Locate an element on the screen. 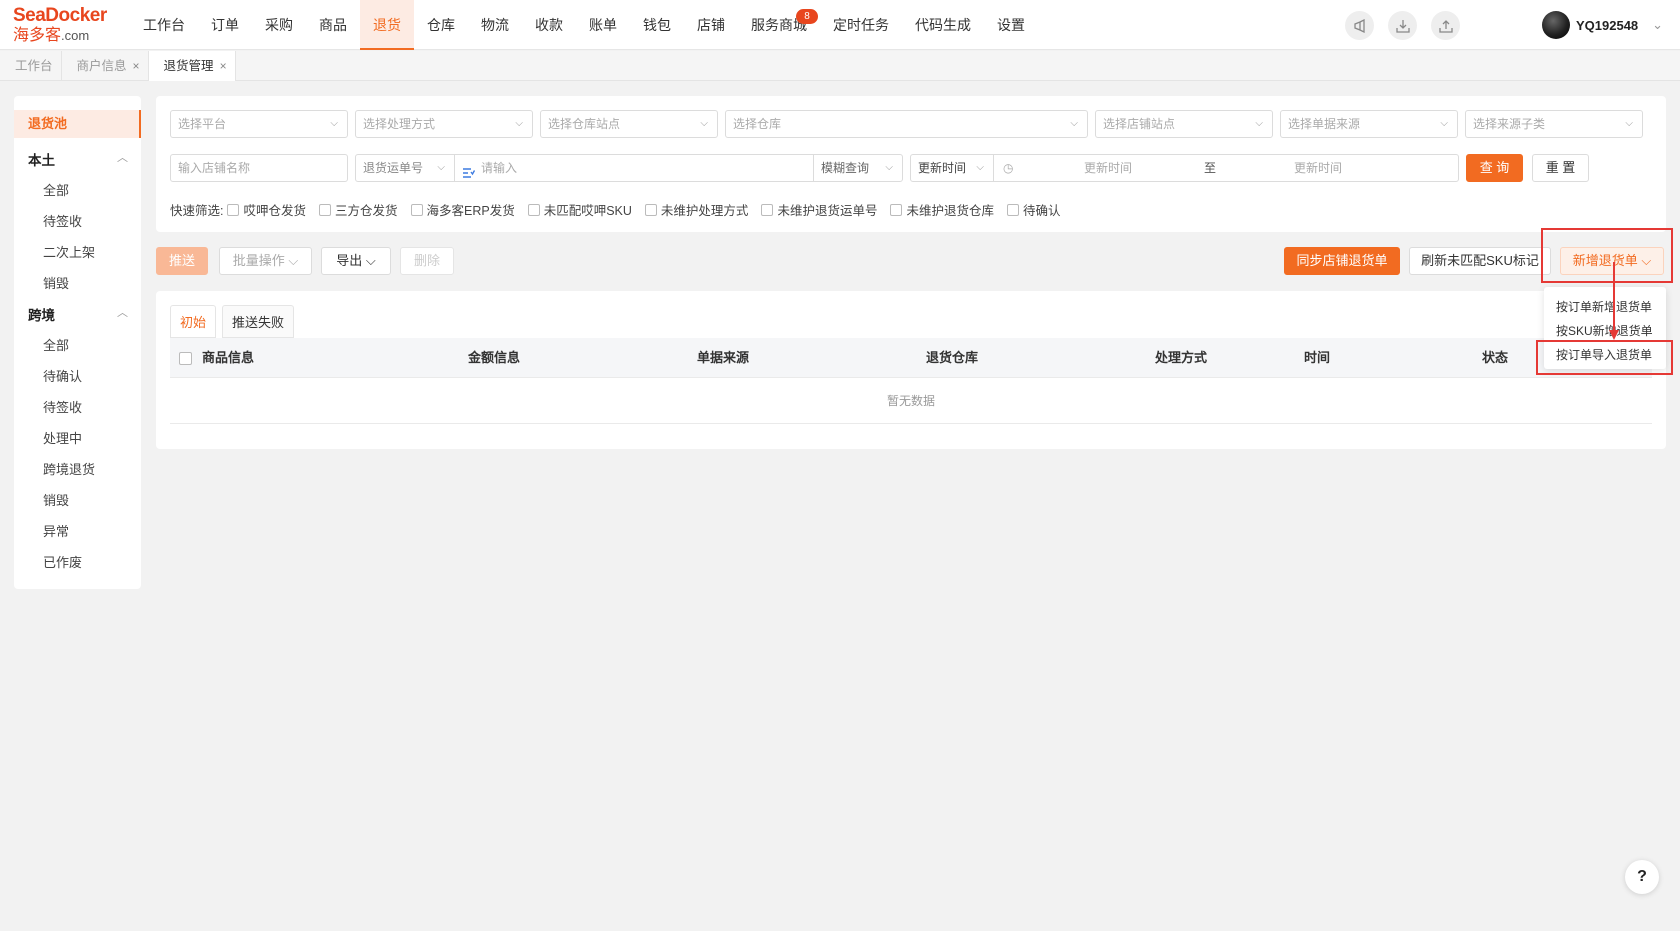  nav-settings: 设置 is located at coordinates (1011, 25).